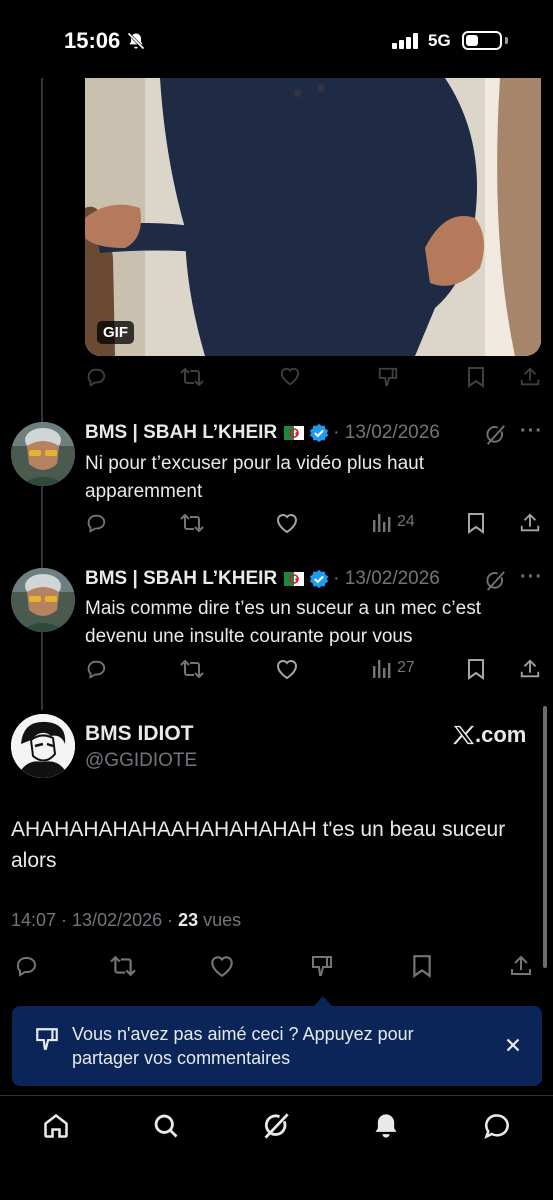 The height and width of the screenshot is (1200, 553). Describe the element at coordinates (482, 40) in the screenshot. I see `battery-icon` at that location.